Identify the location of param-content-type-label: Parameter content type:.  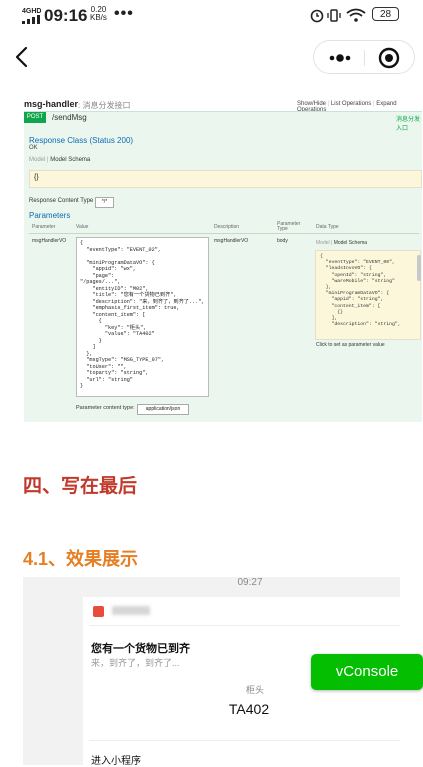
(105, 408).